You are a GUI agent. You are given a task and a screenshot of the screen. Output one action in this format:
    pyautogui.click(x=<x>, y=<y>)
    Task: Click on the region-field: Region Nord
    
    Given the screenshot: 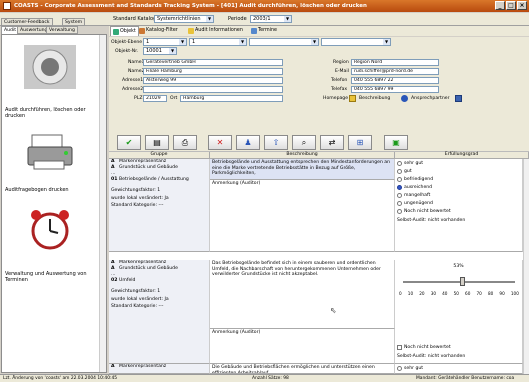 What is the action you would take?
    pyautogui.click(x=395, y=62)
    